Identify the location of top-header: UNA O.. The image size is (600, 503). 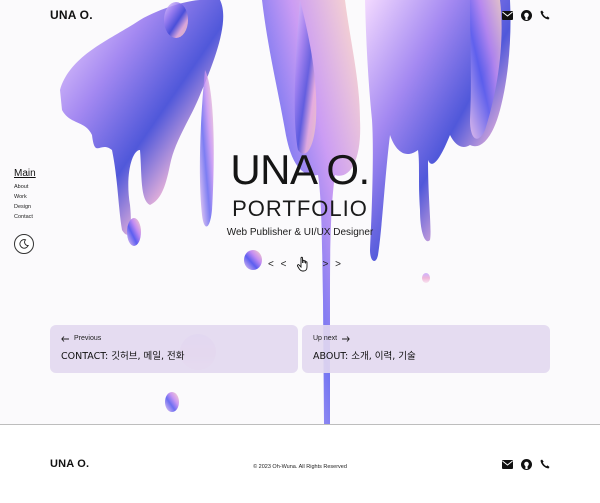
(300, 15).